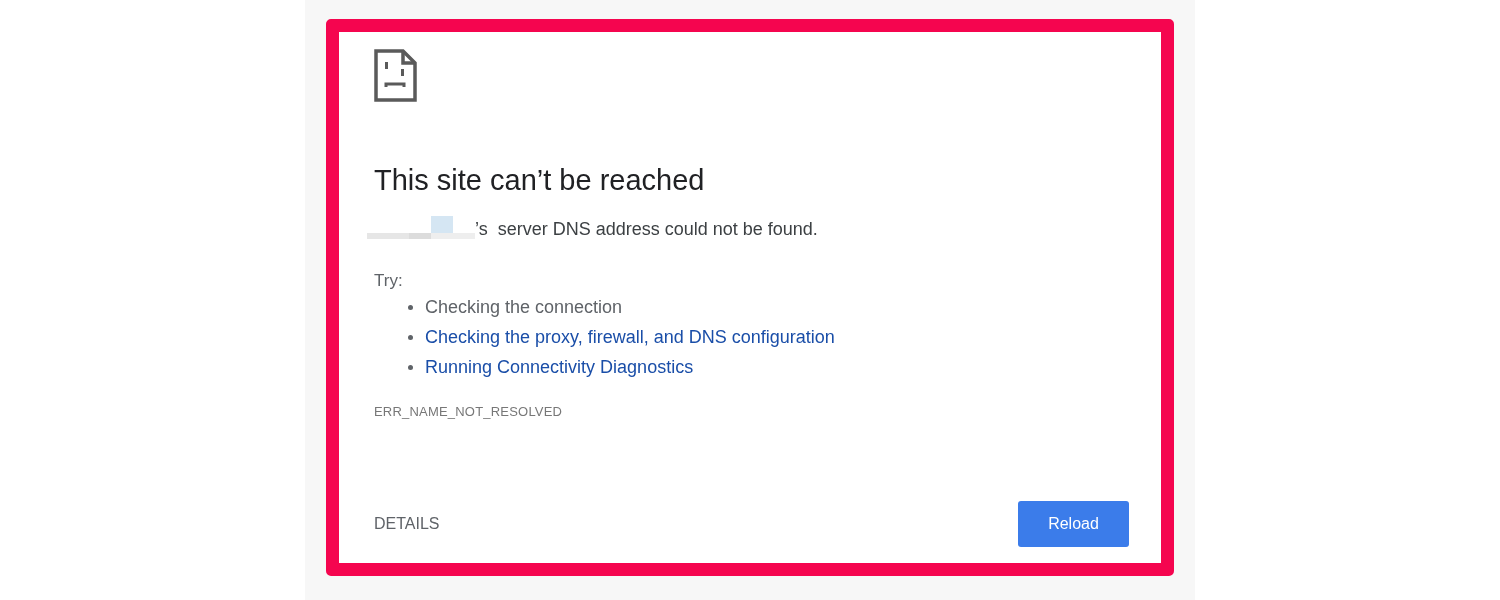 This screenshot has height=600, width=1500. Describe the element at coordinates (407, 524) in the screenshot. I see `details-button: DETAILS` at that location.